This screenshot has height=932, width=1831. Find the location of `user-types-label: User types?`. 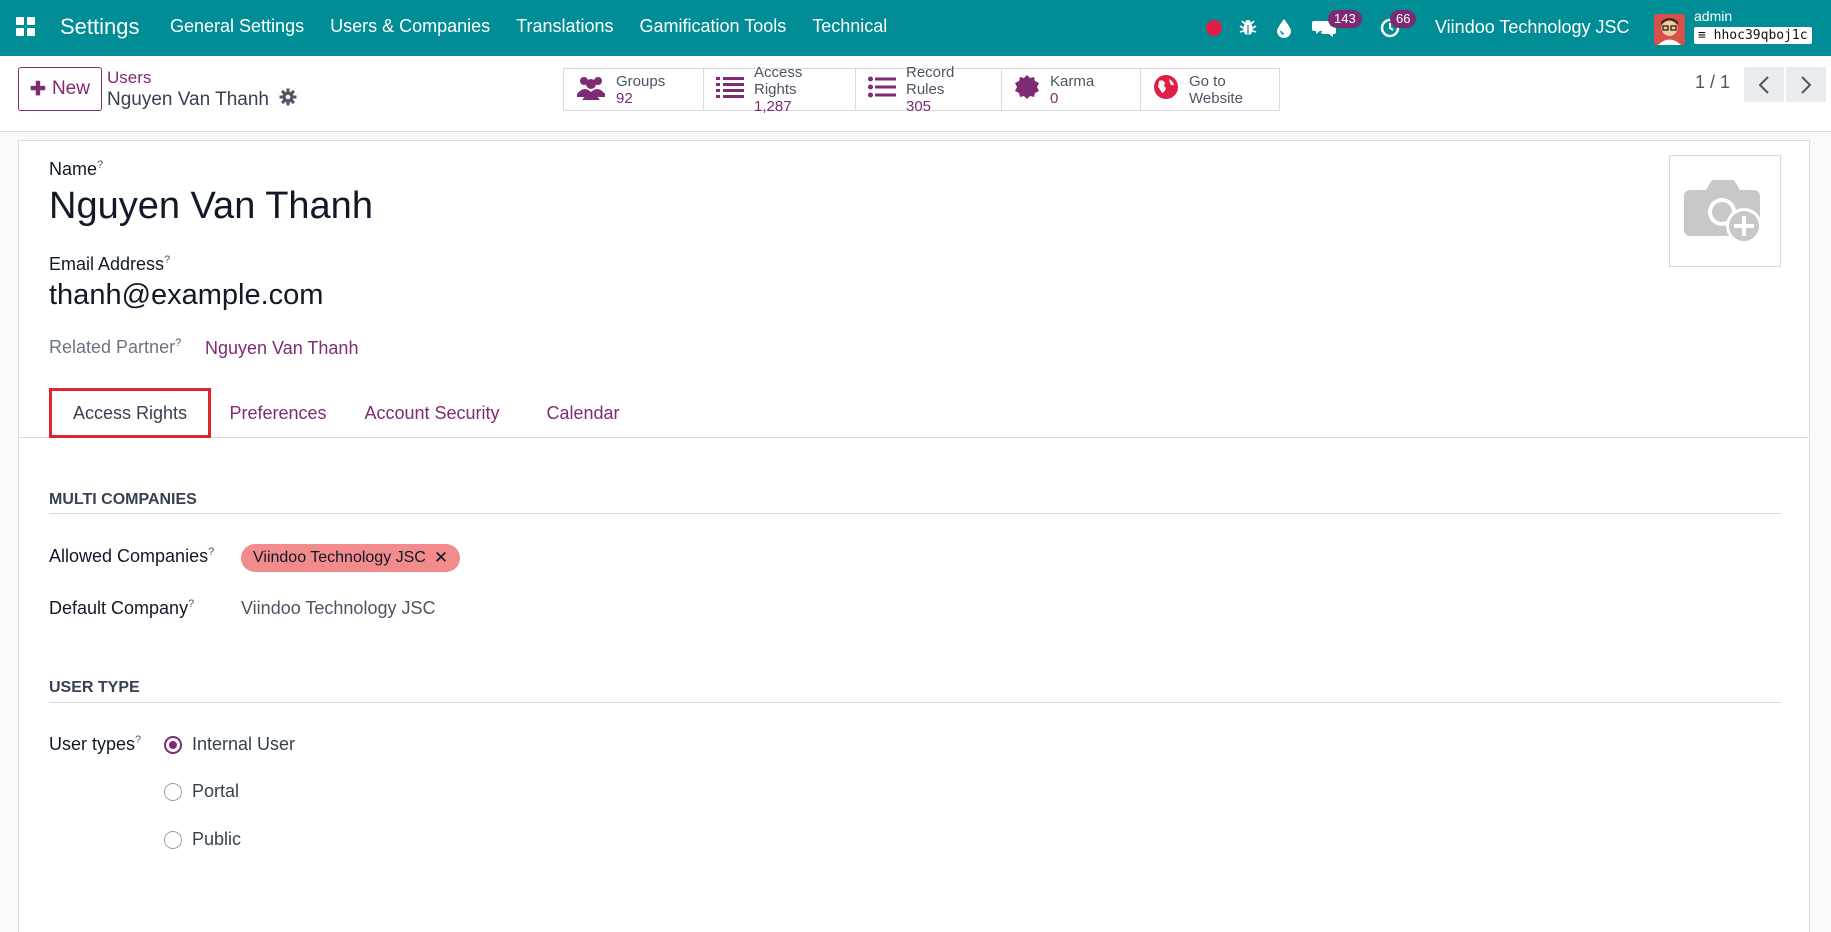

user-types-label: User types? is located at coordinates (95, 744).